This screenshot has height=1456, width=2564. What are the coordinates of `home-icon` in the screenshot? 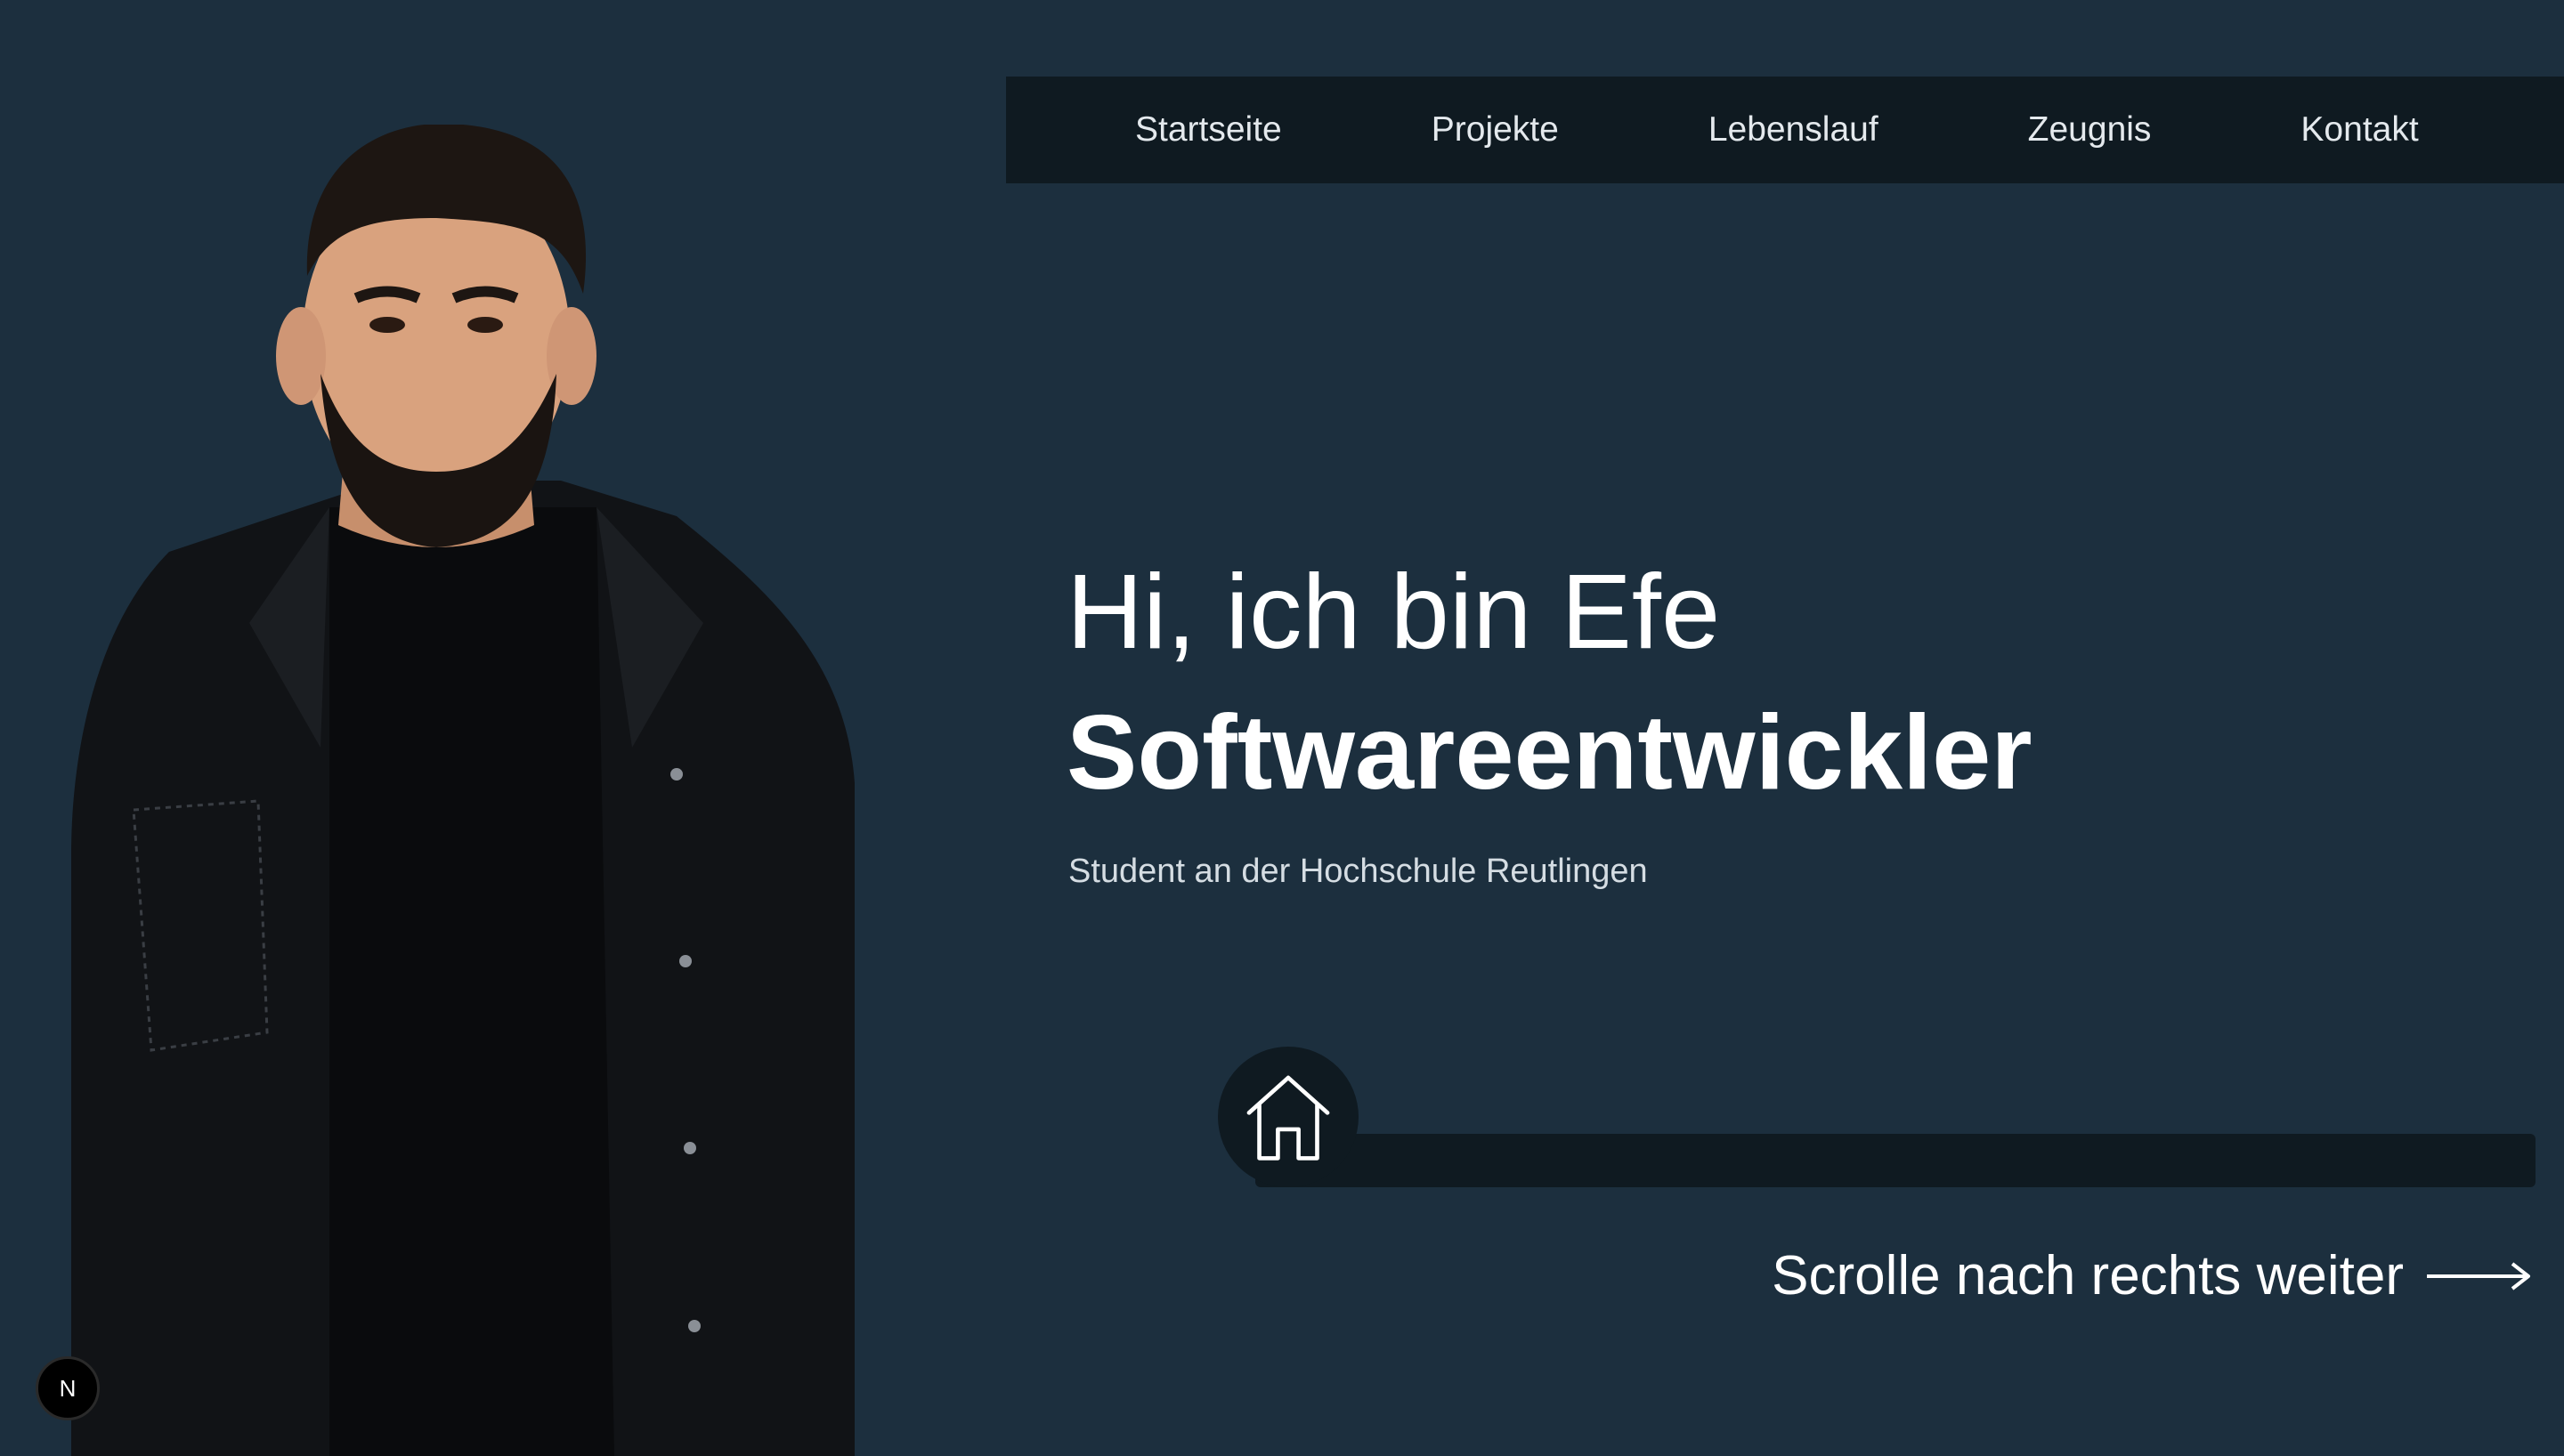 It's located at (1288, 1118).